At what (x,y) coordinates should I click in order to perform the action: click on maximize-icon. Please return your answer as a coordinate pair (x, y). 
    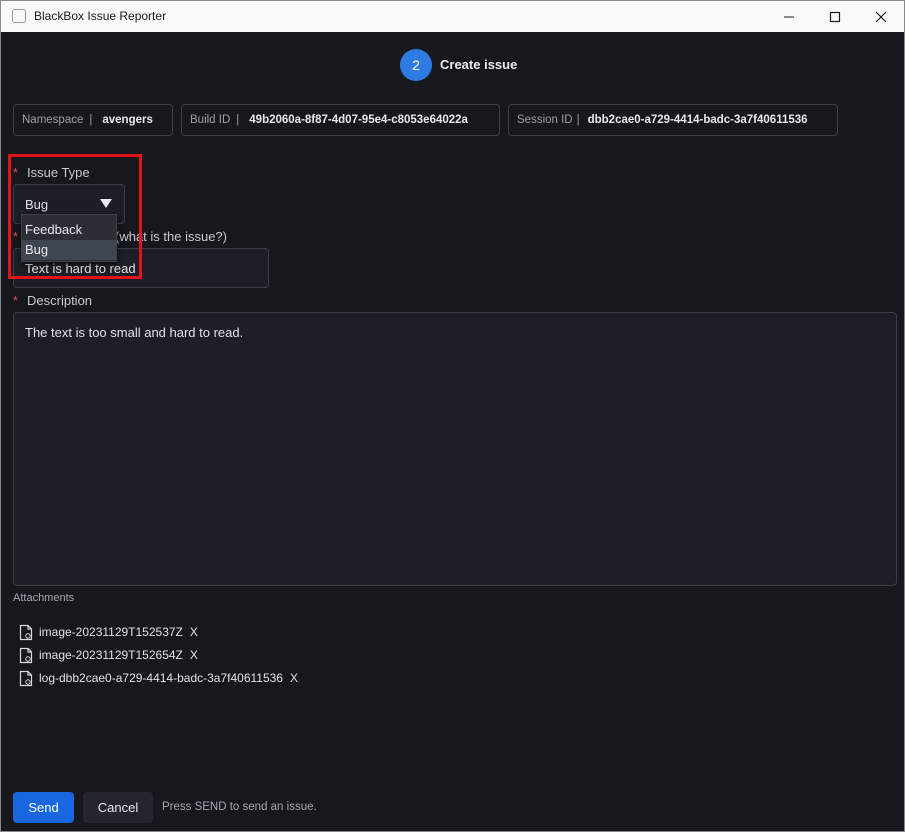
    Looking at the image, I should click on (835, 16).